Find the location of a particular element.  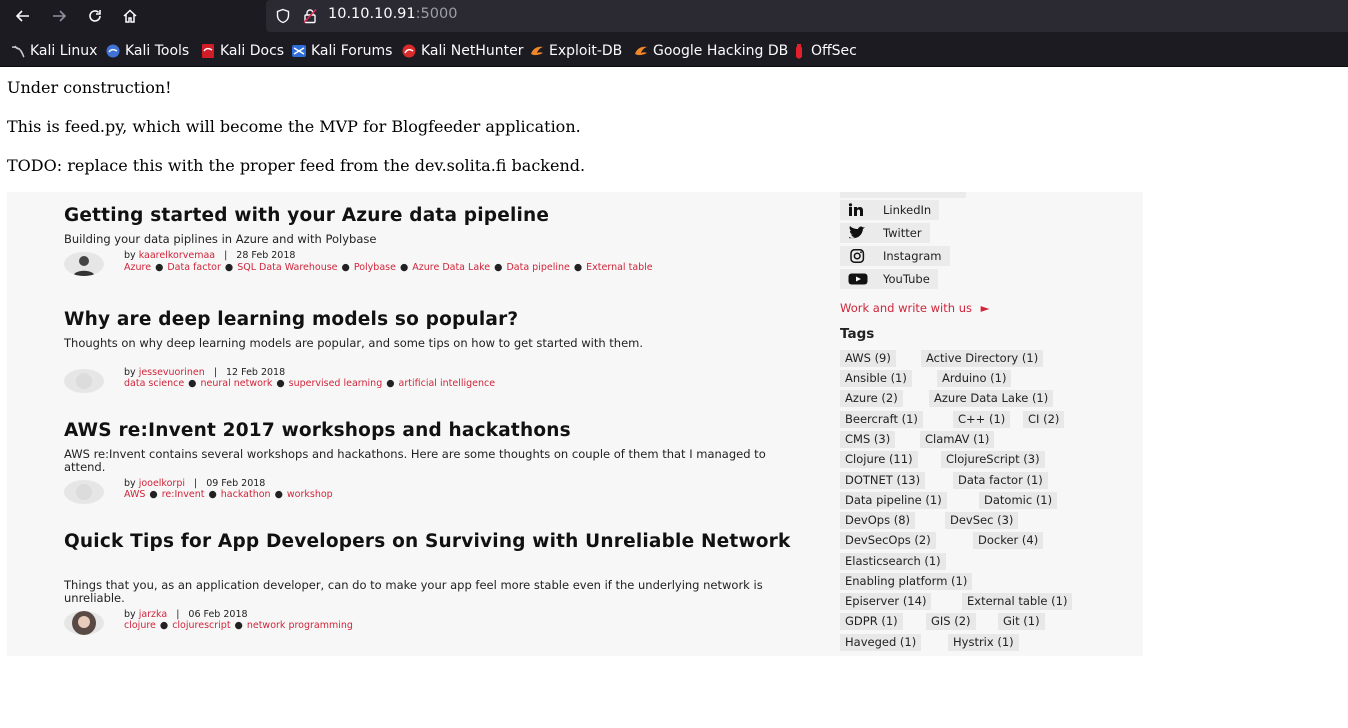

tag-chip: Clojure (11) is located at coordinates (879, 459).